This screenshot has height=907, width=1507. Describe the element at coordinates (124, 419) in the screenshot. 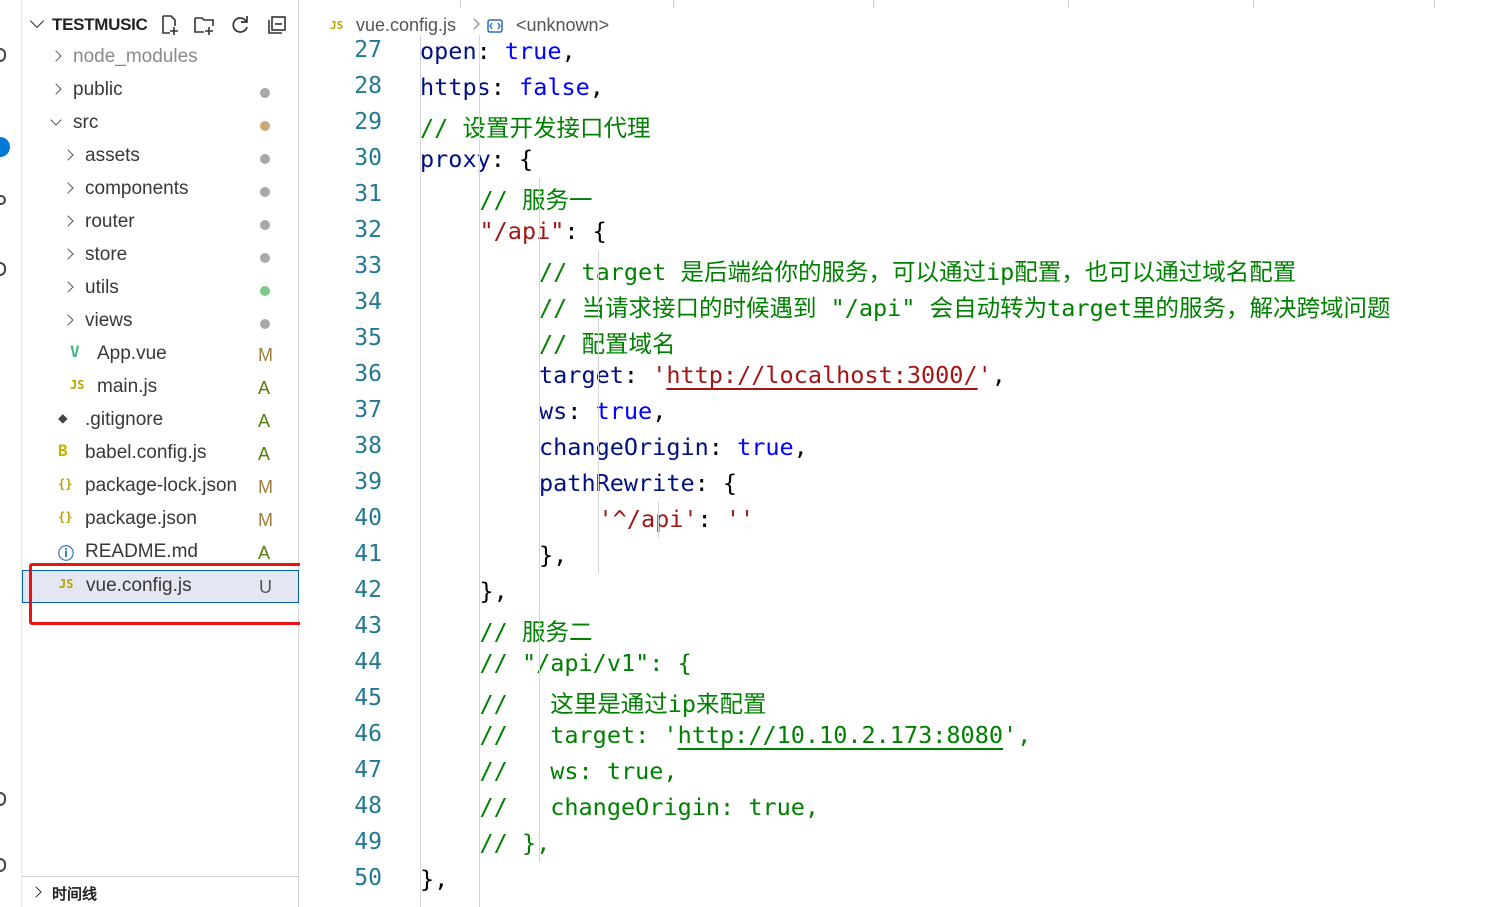

I see `tree-item-label: .gitignore` at that location.